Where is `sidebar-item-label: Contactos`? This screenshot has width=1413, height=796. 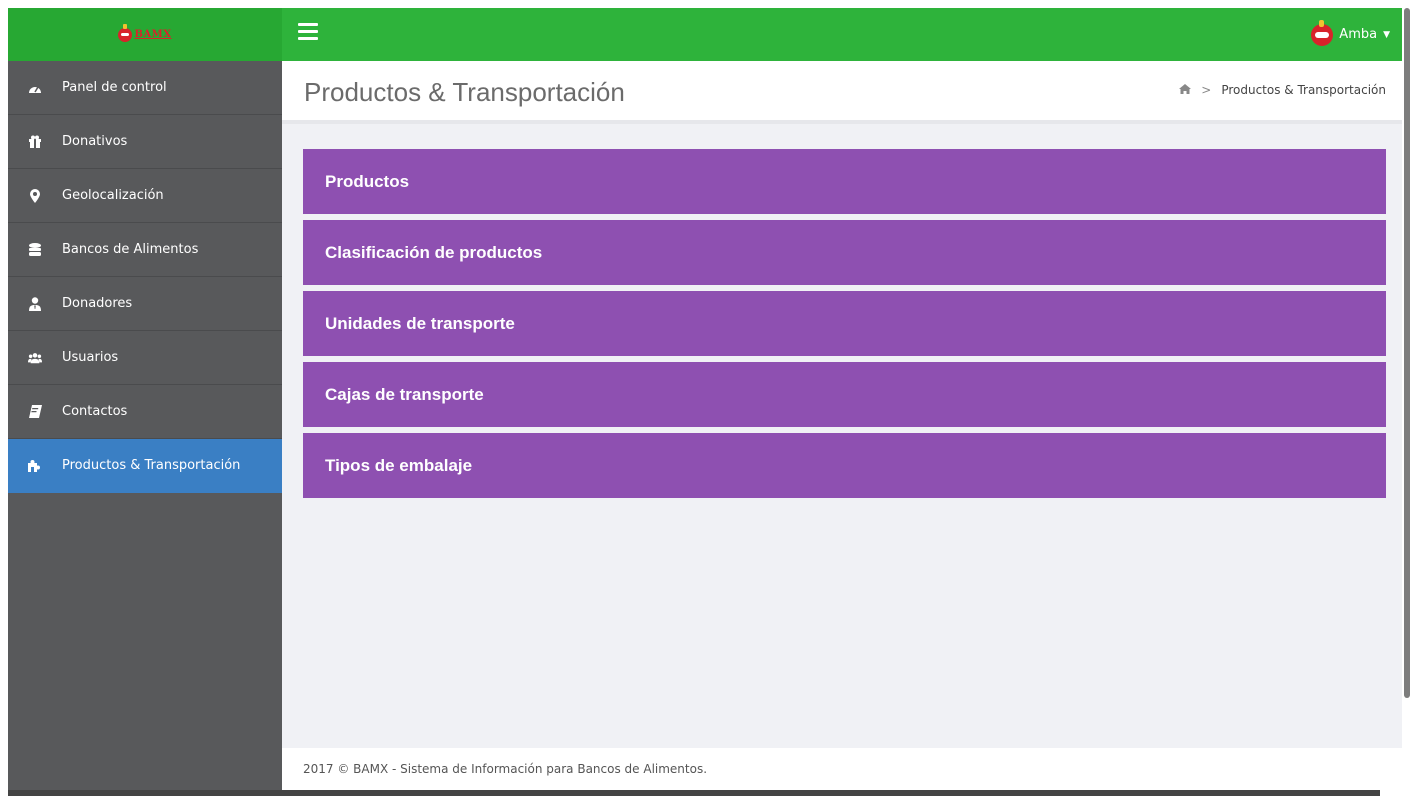
sidebar-item-label: Contactos is located at coordinates (95, 411).